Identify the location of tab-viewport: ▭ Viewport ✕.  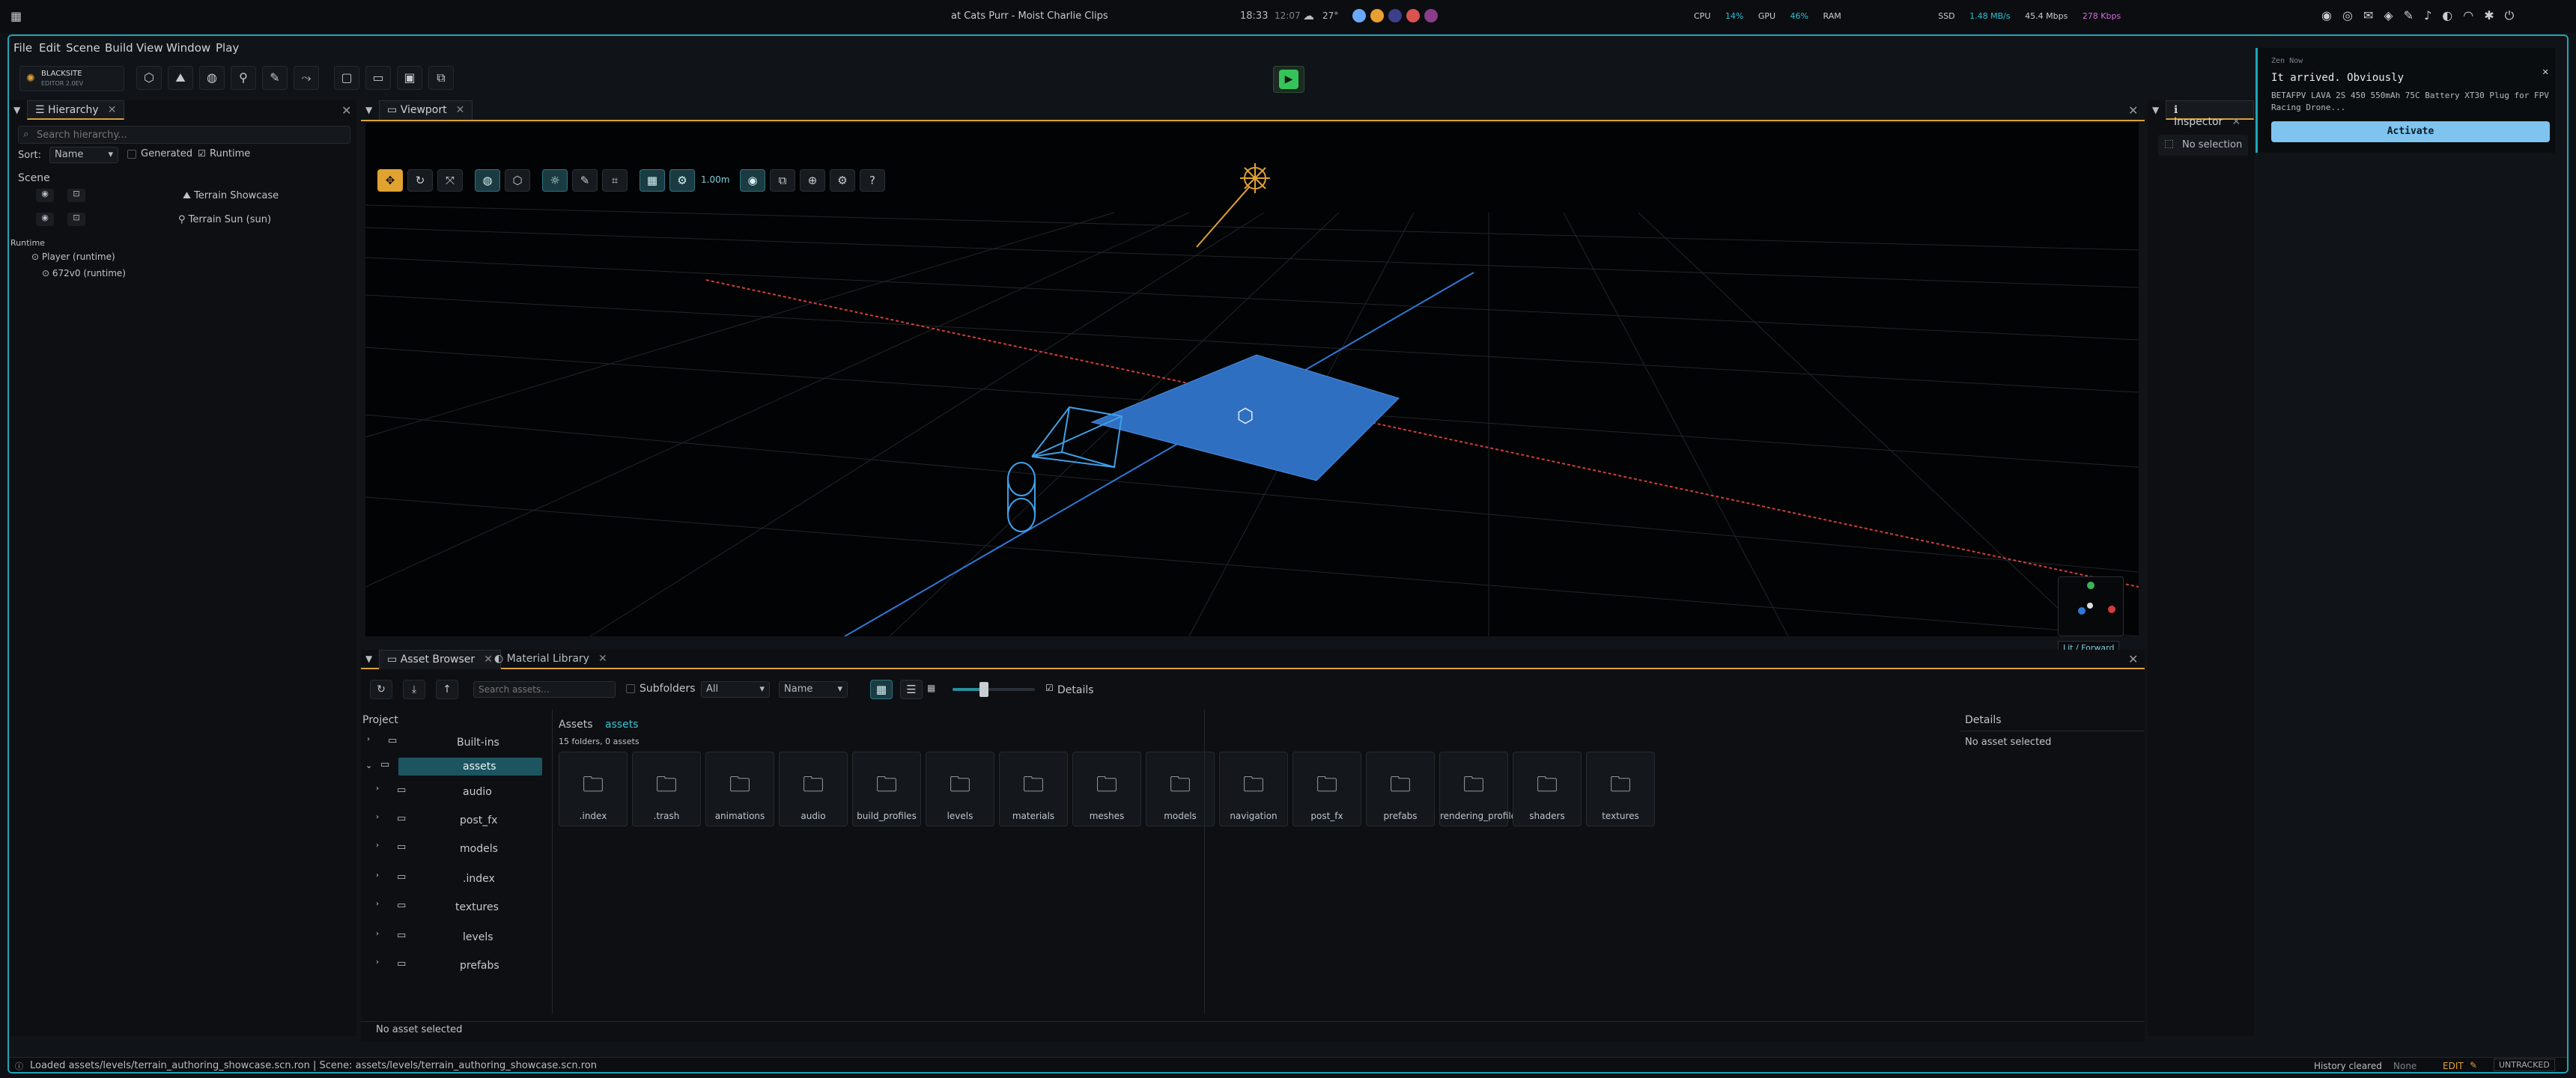
(426, 110).